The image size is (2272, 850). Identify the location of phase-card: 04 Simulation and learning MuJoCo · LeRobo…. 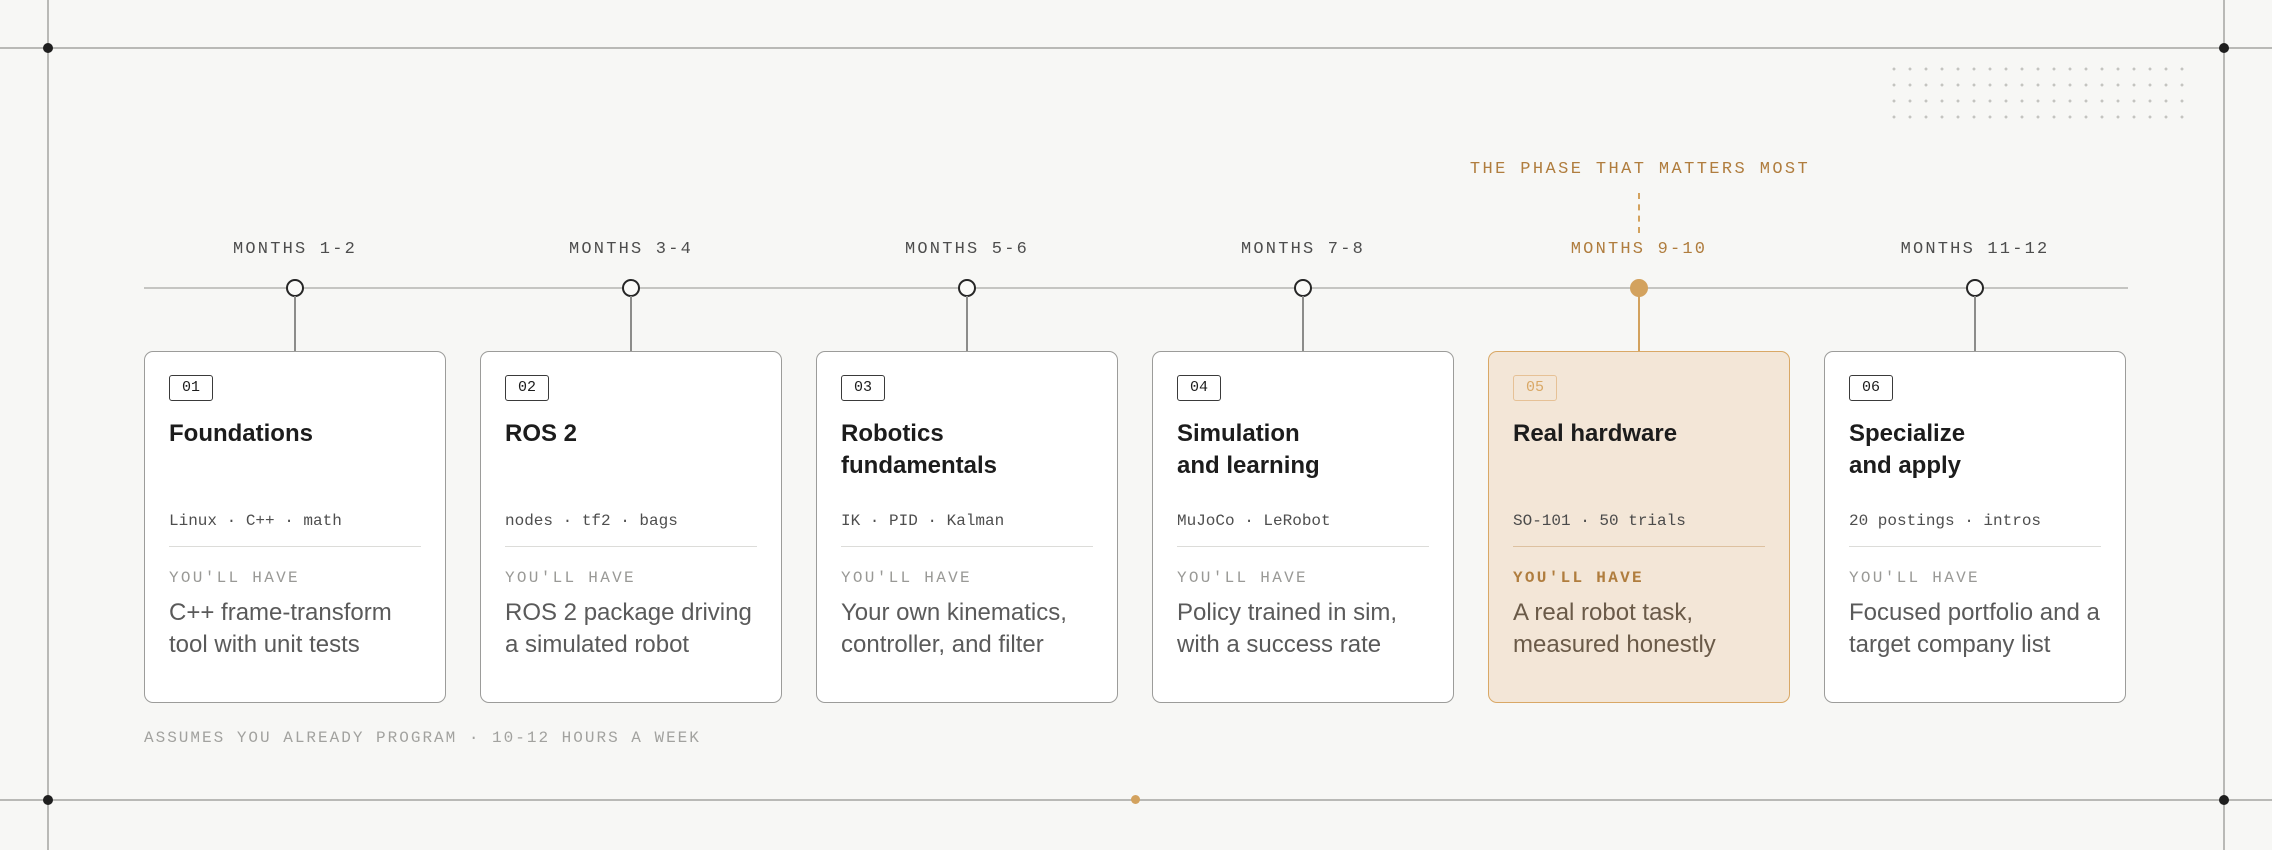
(1303, 527).